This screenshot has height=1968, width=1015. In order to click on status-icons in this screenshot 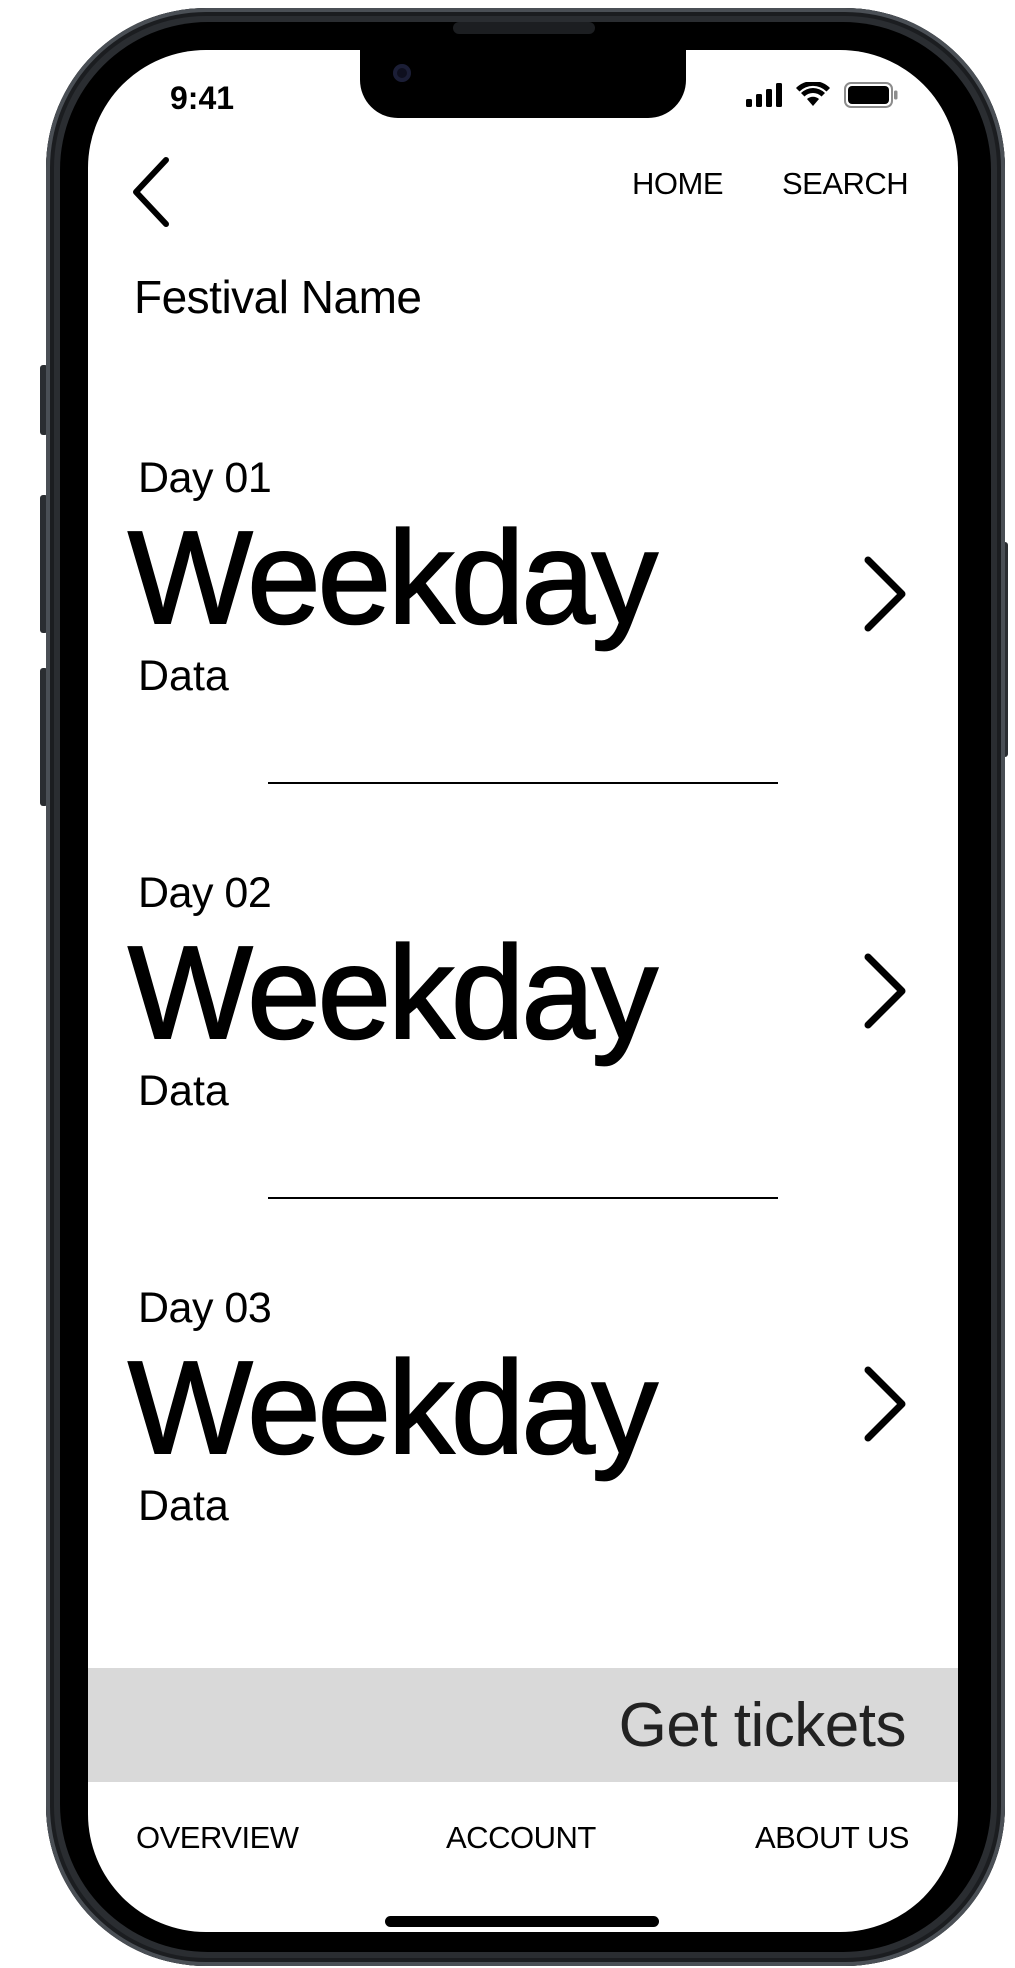, I will do `click(822, 95)`.